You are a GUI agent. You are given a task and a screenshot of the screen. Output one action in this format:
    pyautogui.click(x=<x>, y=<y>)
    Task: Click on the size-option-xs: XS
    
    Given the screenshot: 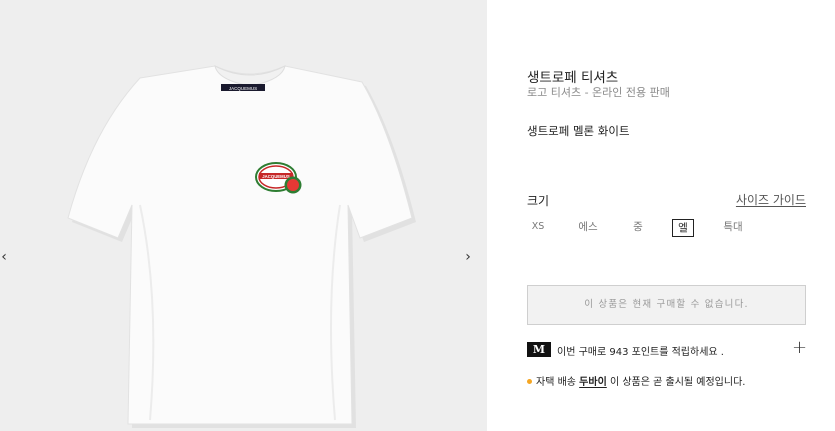 What is the action you would take?
    pyautogui.click(x=538, y=228)
    